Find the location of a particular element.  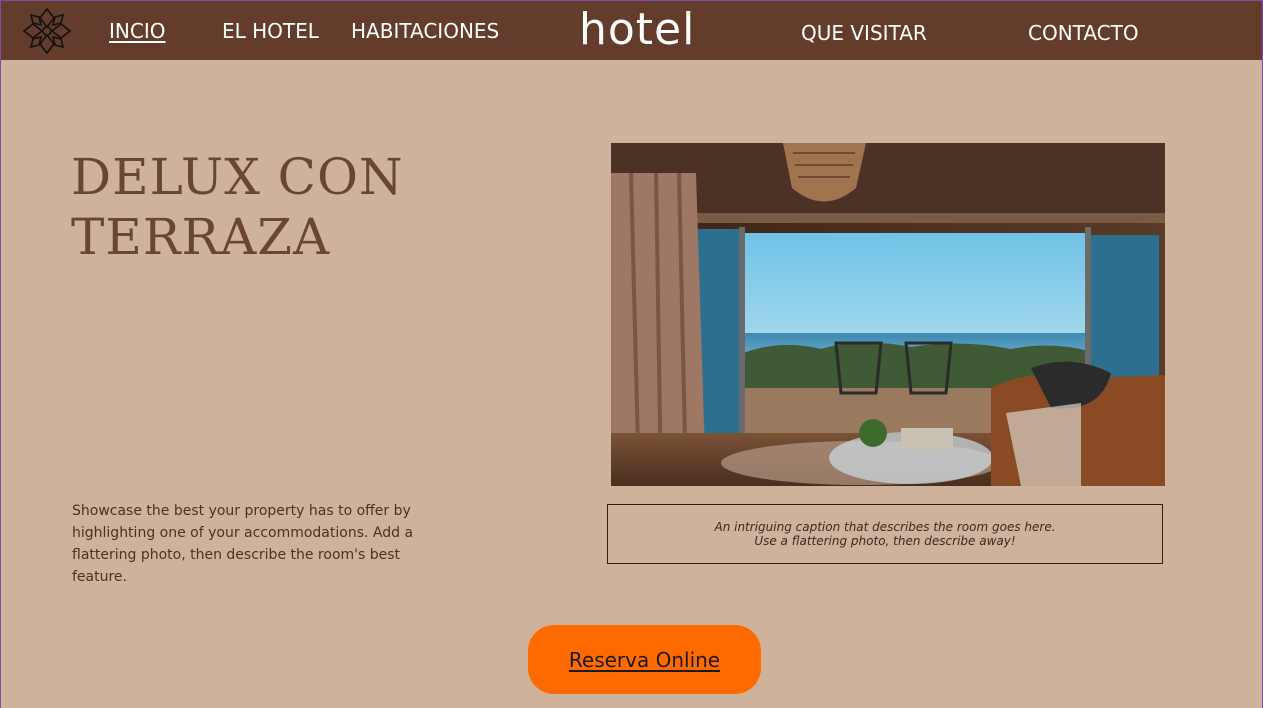

room-title: DELUX CON TERRAZA is located at coordinates (281, 207).